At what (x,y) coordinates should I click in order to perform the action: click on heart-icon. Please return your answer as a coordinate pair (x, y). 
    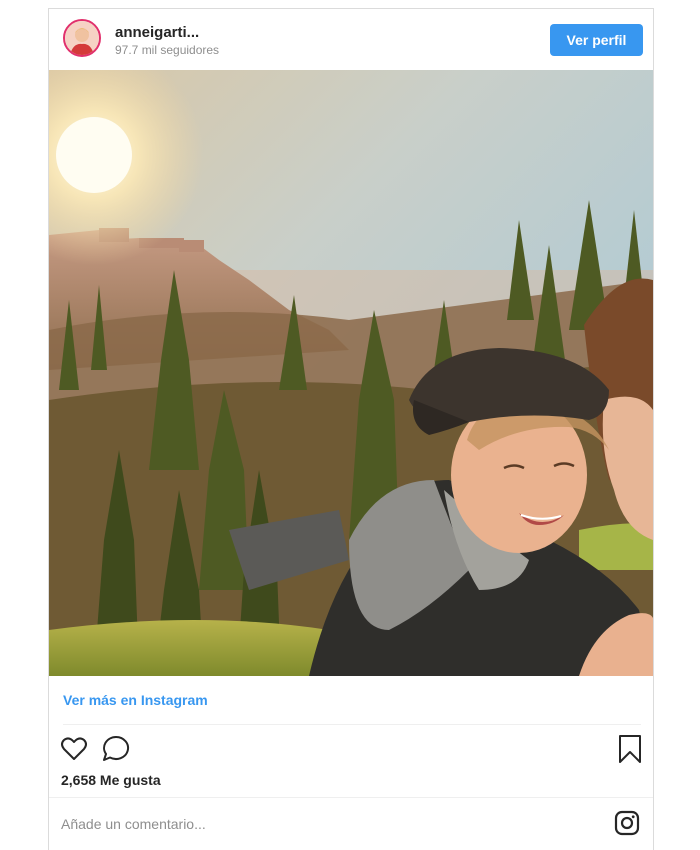
    Looking at the image, I should click on (74, 749).